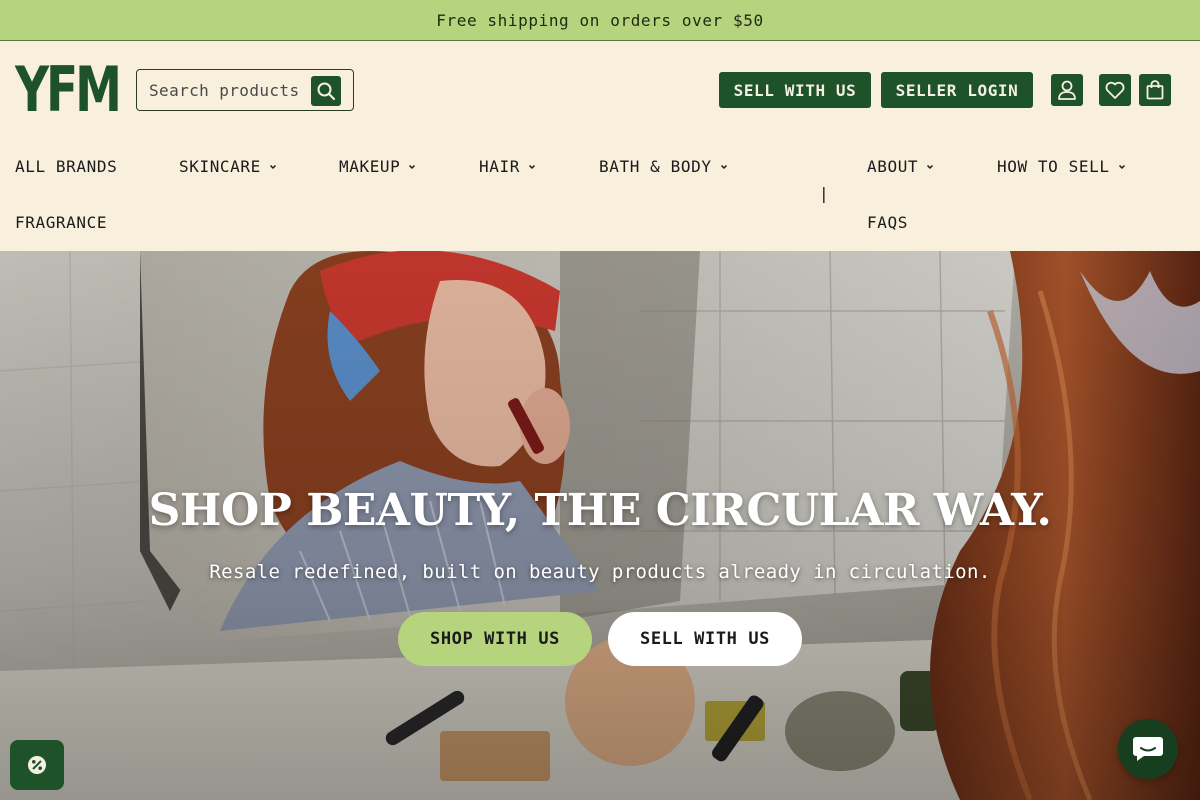 Image resolution: width=1200 pixels, height=800 pixels. I want to click on nav-label: MAKEUP, so click(370, 166).